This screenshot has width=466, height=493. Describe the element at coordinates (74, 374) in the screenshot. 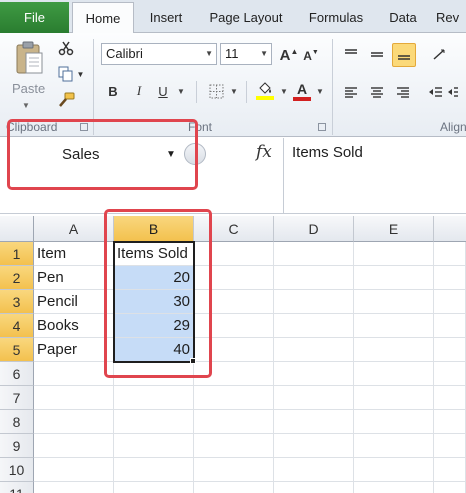

I see `cell-a6` at that location.